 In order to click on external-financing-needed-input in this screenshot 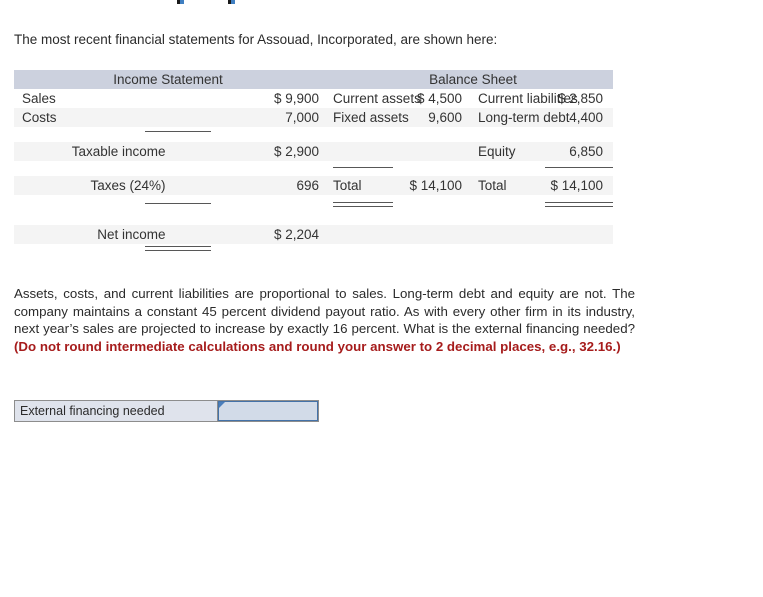, I will do `click(268, 411)`.